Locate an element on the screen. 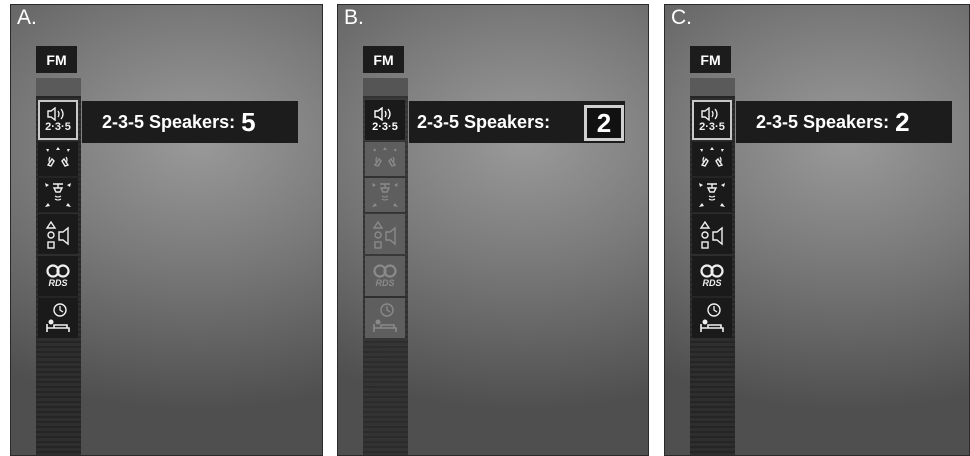 This screenshot has width=970, height=456. setting-value-selector: 2 is located at coordinates (604, 123).